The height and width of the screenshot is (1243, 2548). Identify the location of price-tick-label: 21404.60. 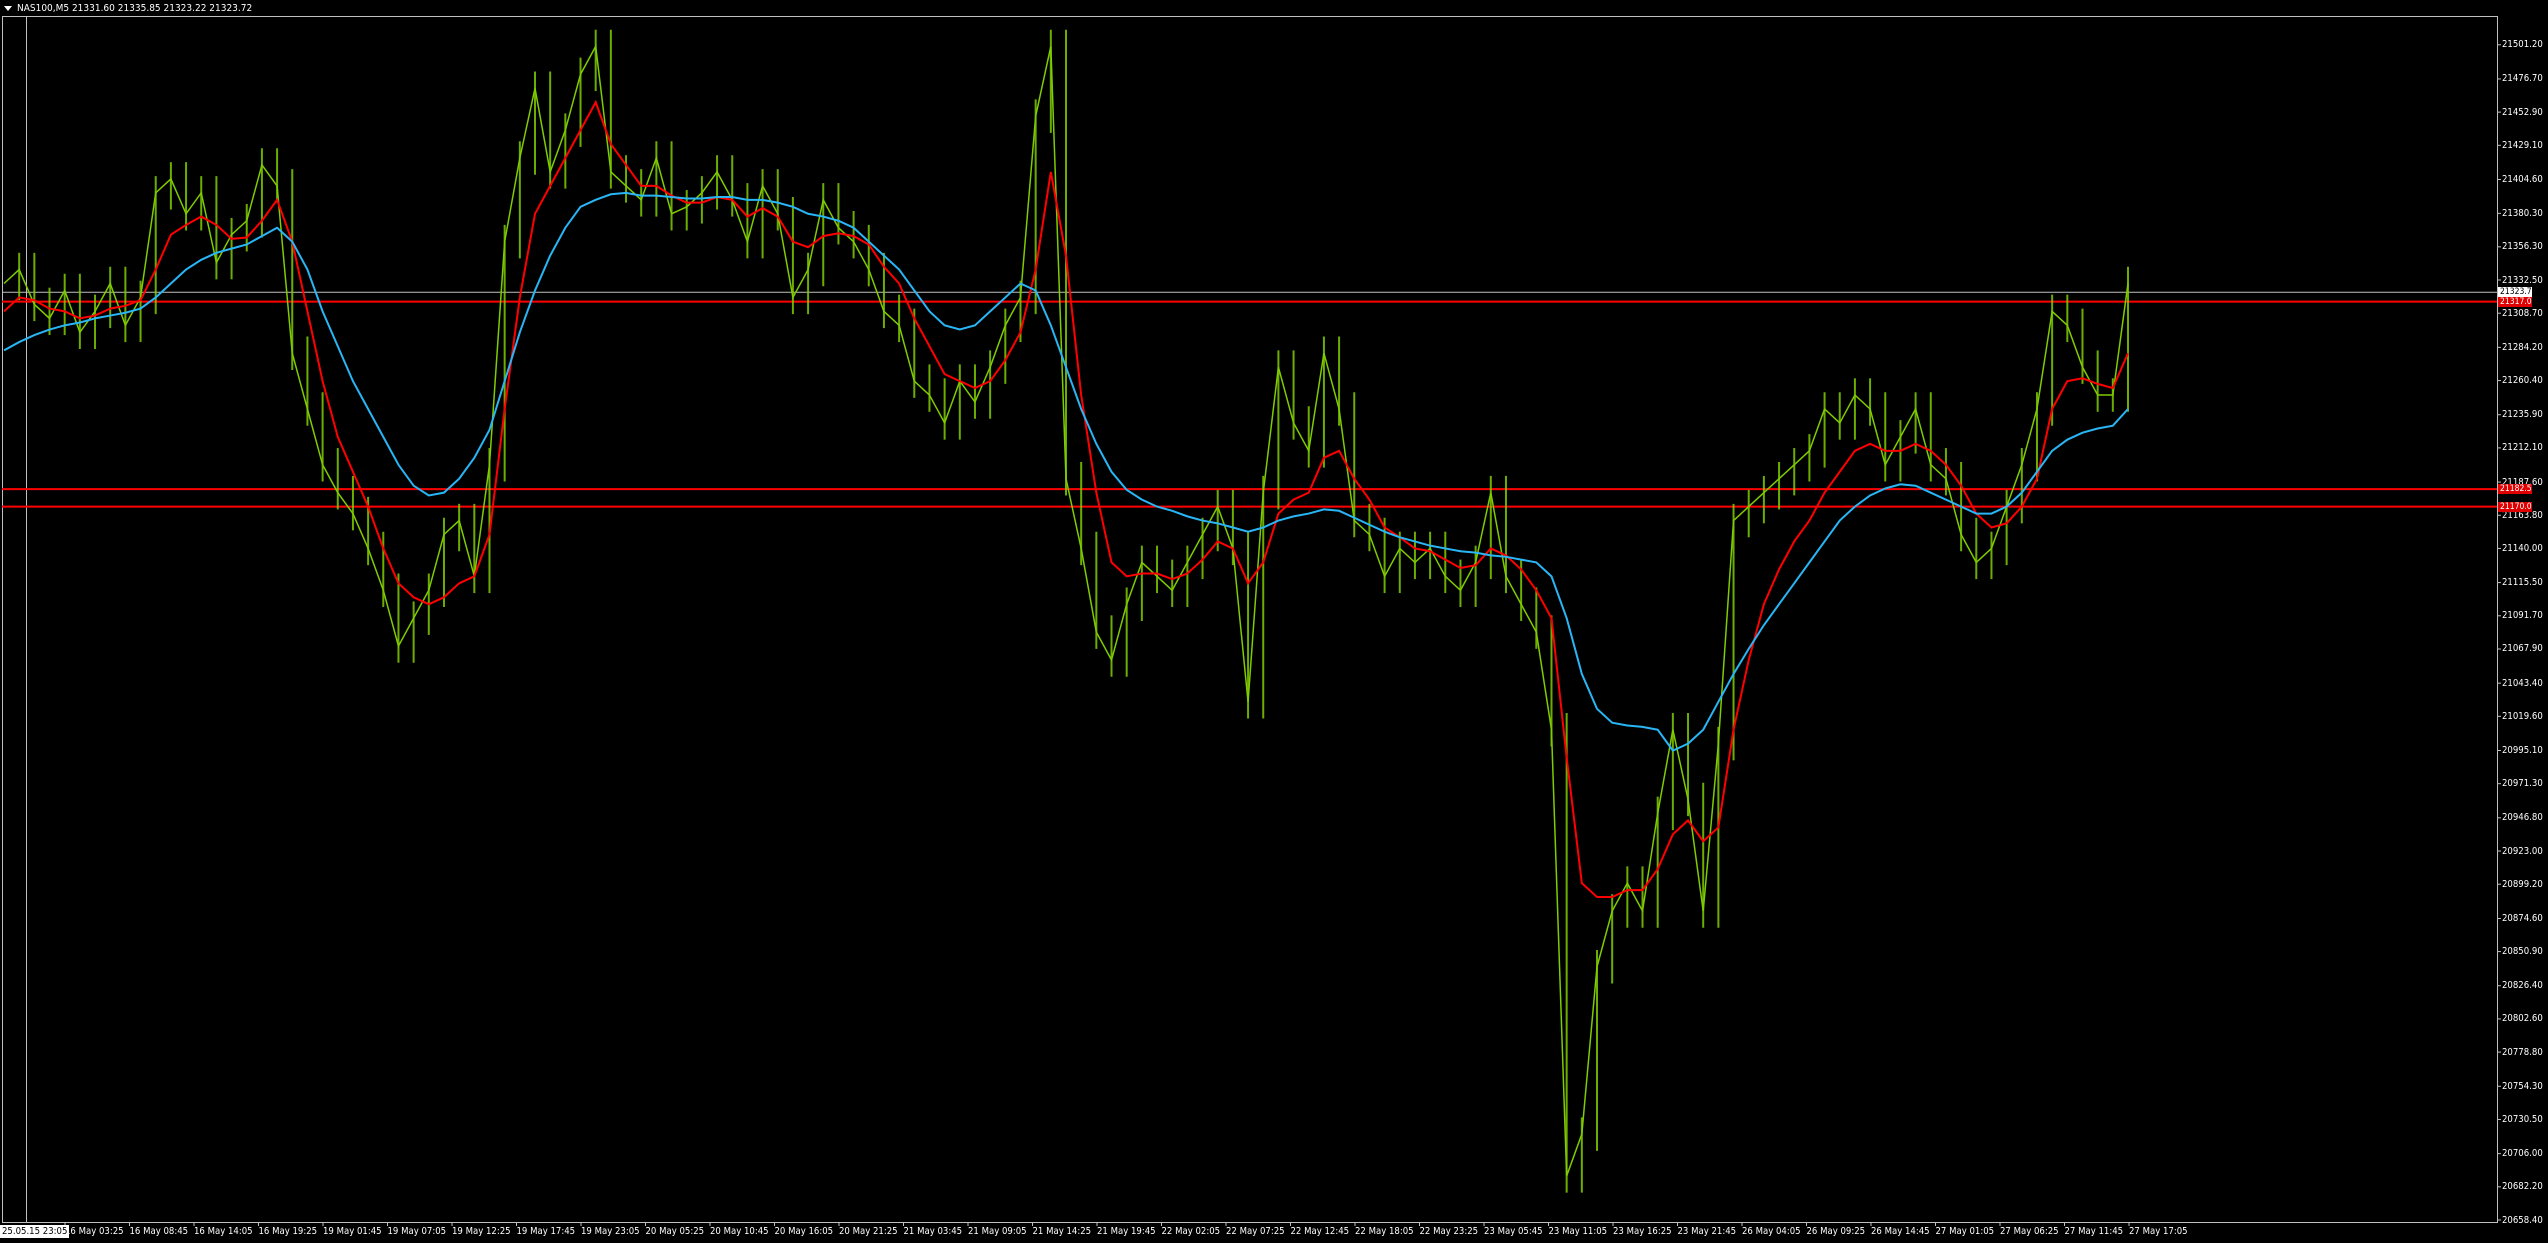
(2522, 179).